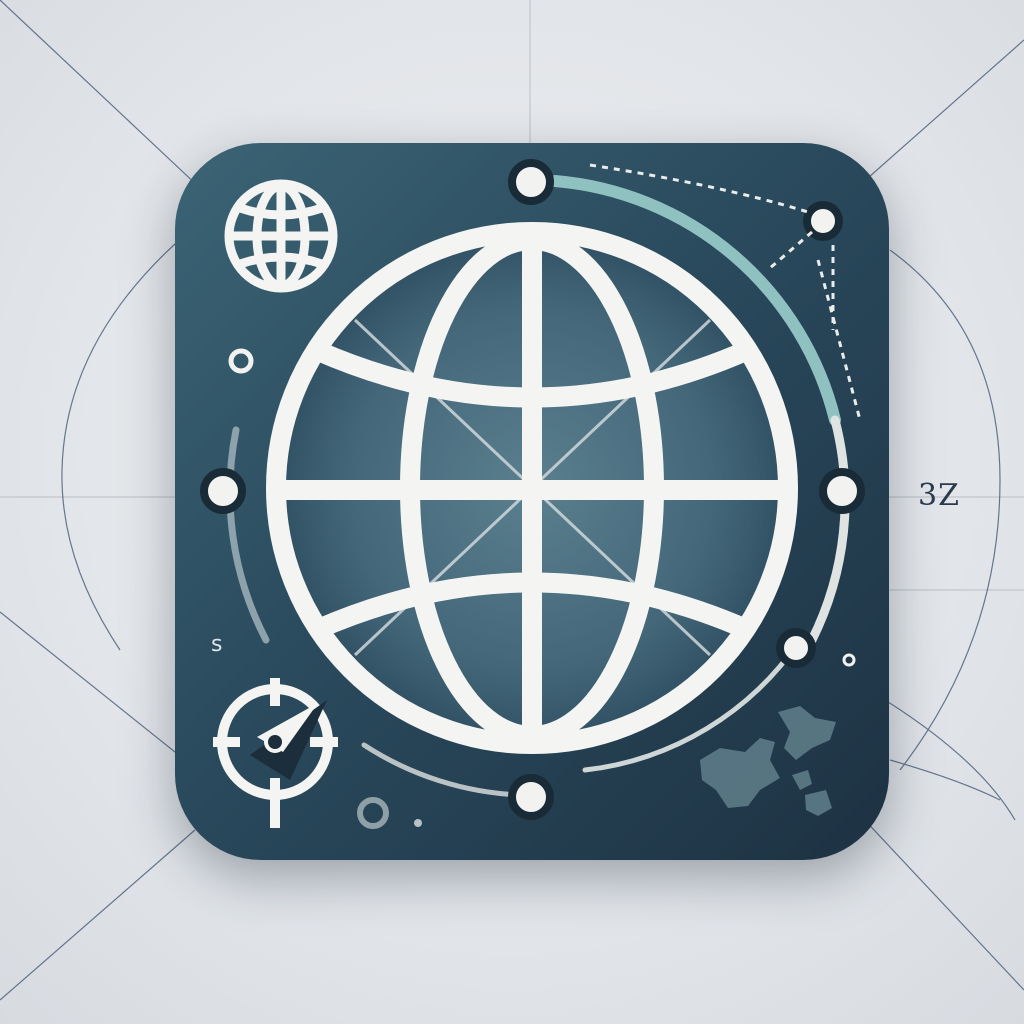  What do you see at coordinates (939, 495) in the screenshot?
I see `side-number-label: 3Z` at bounding box center [939, 495].